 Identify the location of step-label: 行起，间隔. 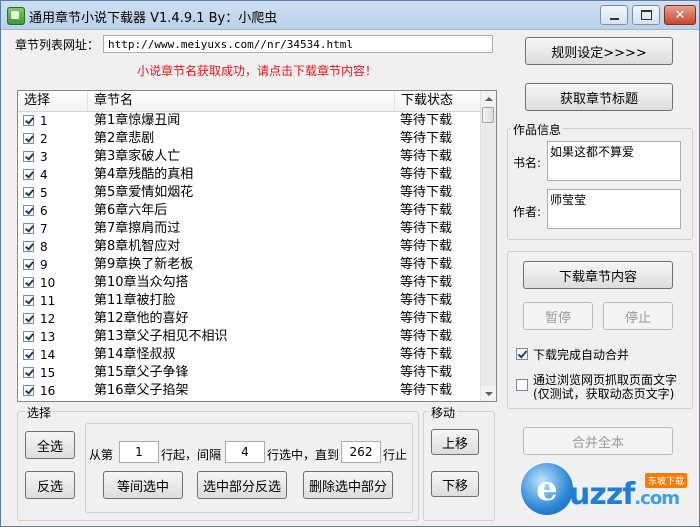
(191, 455).